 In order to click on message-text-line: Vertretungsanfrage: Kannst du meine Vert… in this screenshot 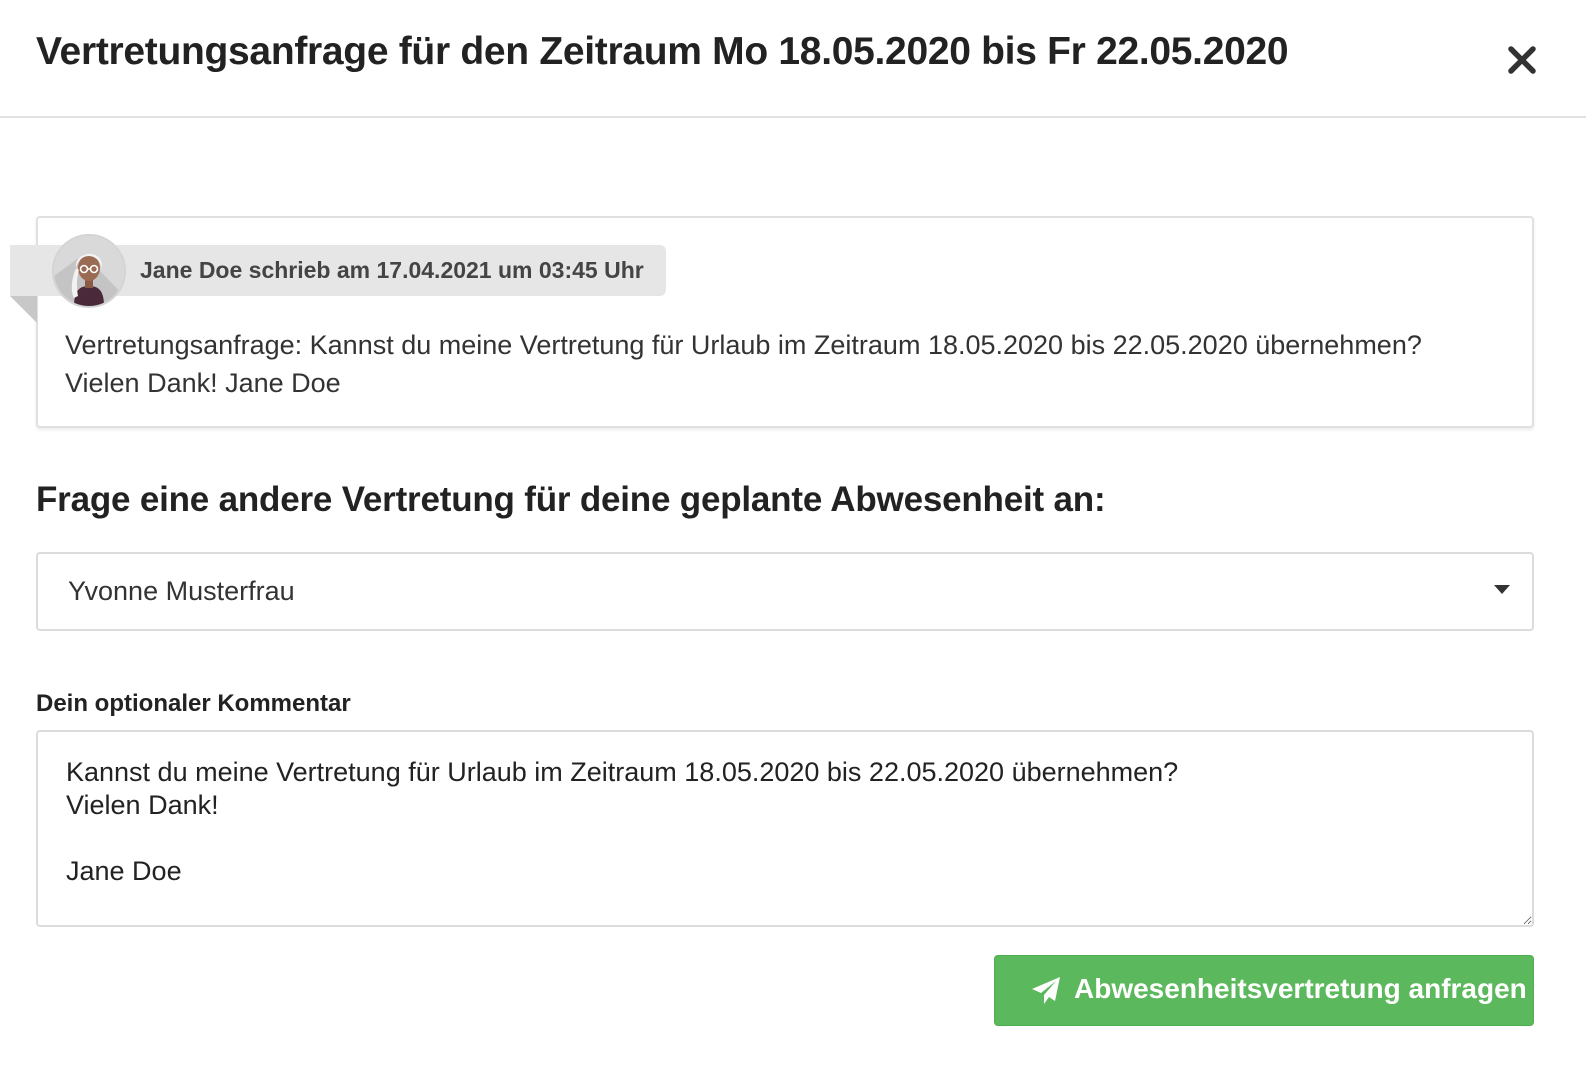, I will do `click(743, 345)`.